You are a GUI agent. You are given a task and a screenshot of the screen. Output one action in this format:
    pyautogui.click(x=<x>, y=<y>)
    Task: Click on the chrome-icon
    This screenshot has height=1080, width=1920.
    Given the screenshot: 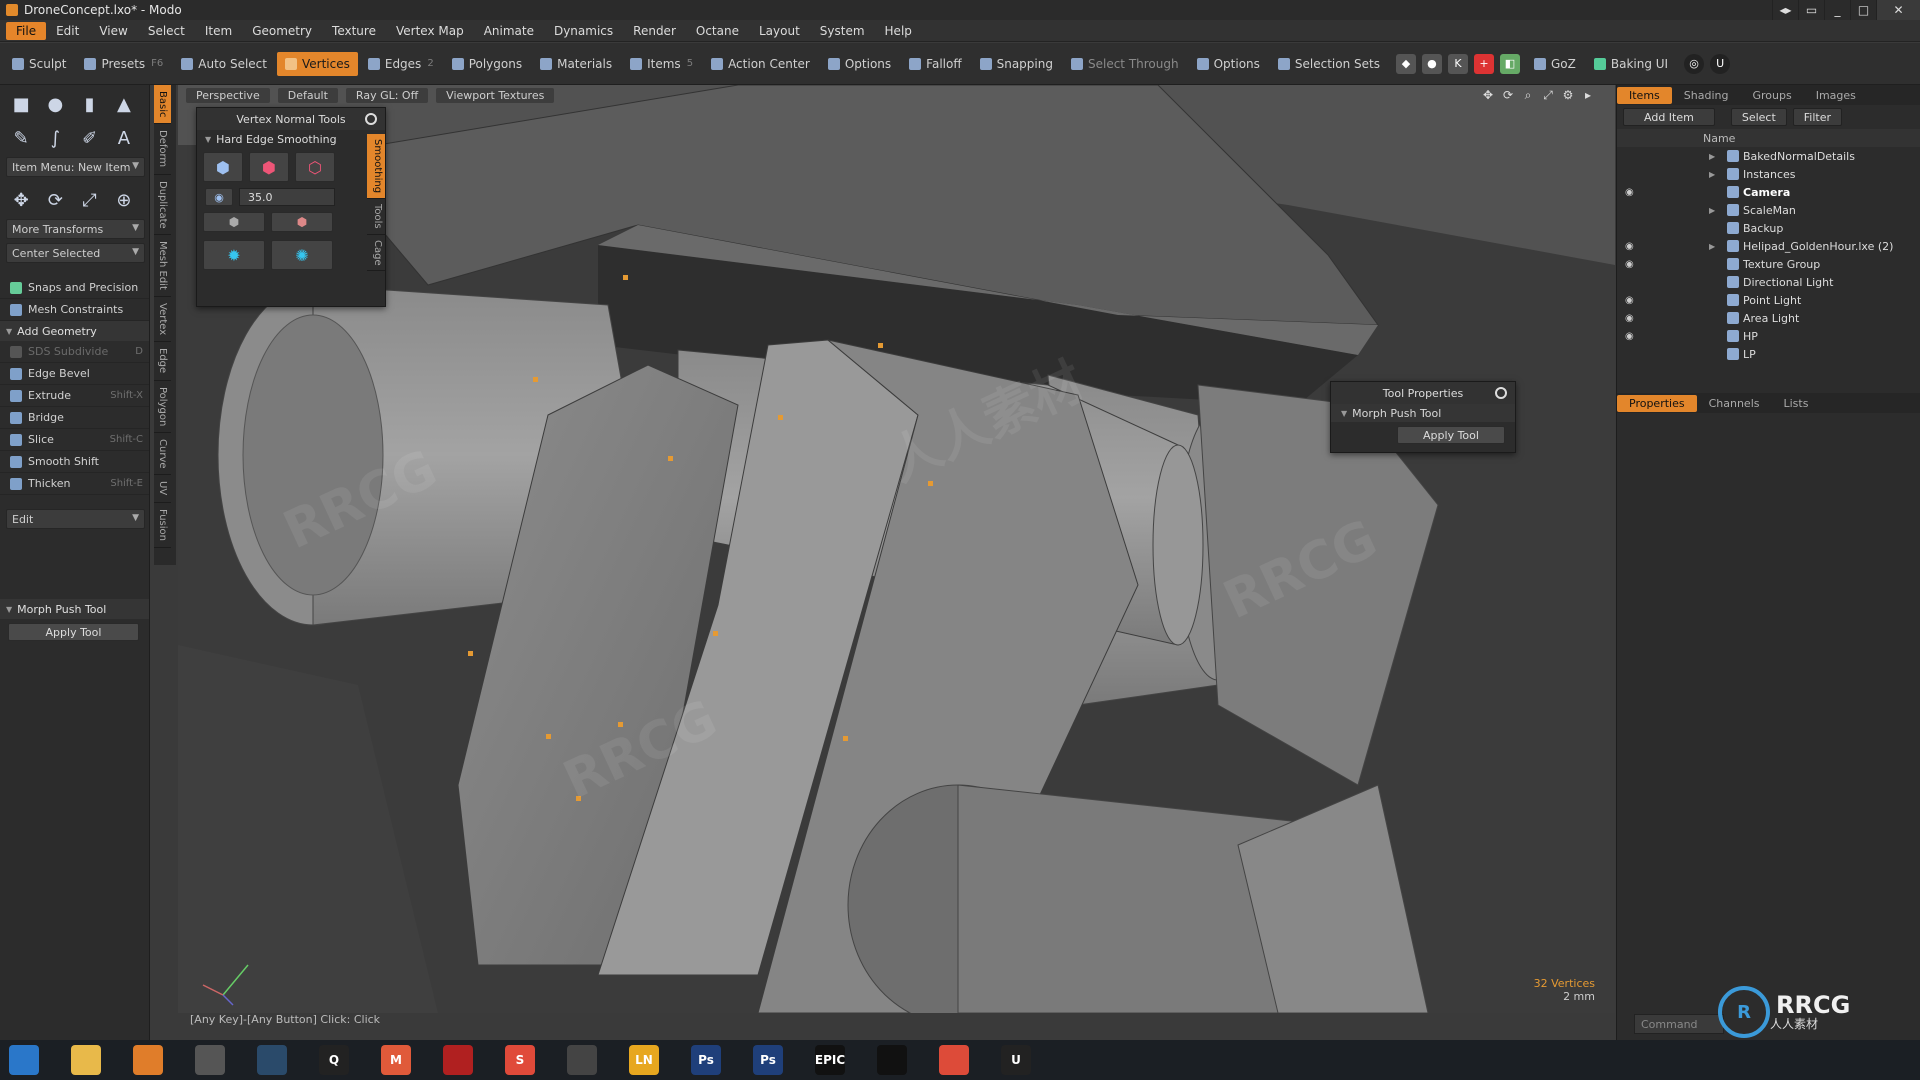 What is the action you would take?
    pyautogui.click(x=954, y=1060)
    